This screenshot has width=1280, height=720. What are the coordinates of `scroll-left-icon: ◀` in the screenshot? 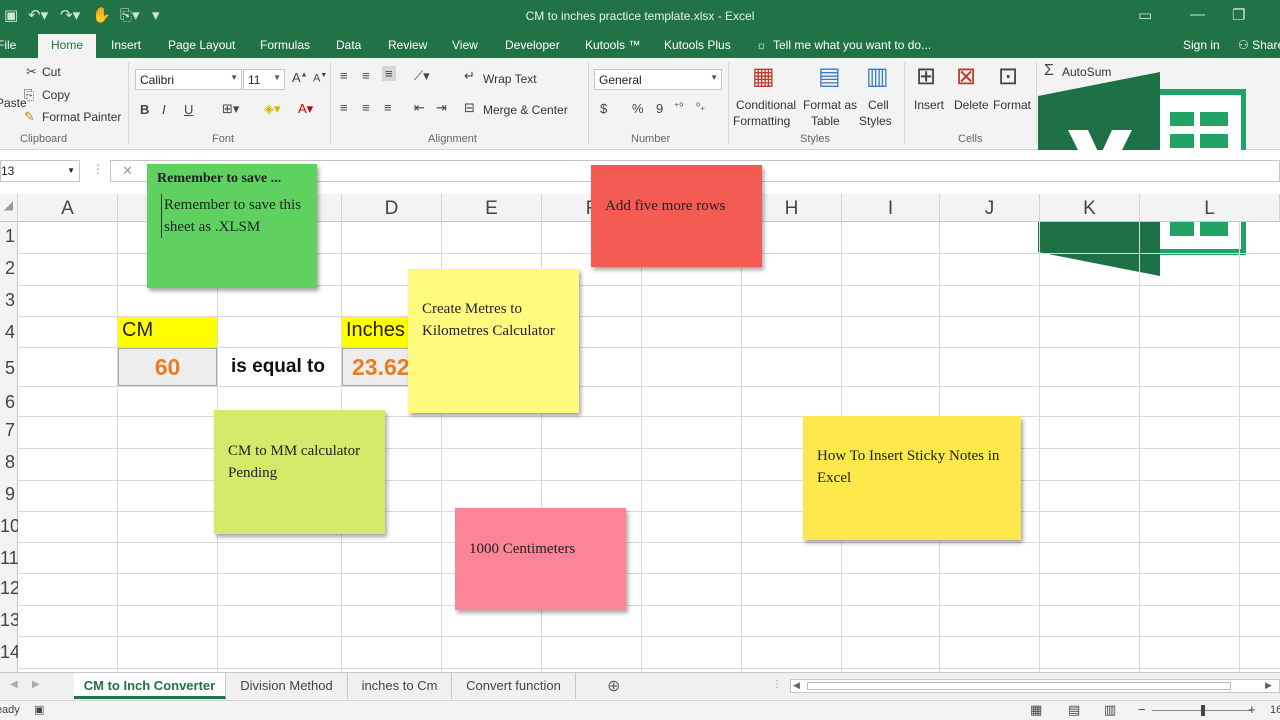 It's located at (14, 684).